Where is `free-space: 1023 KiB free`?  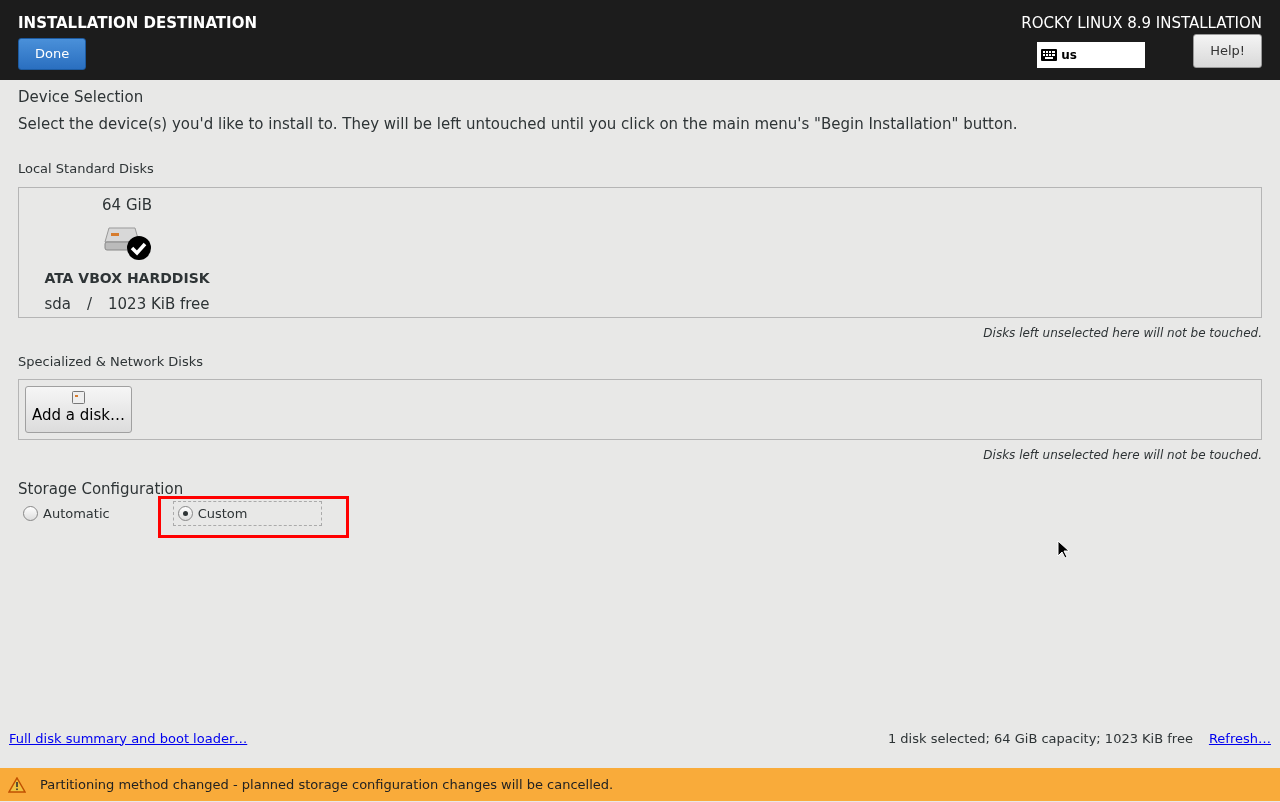
free-space: 1023 KiB free is located at coordinates (159, 304).